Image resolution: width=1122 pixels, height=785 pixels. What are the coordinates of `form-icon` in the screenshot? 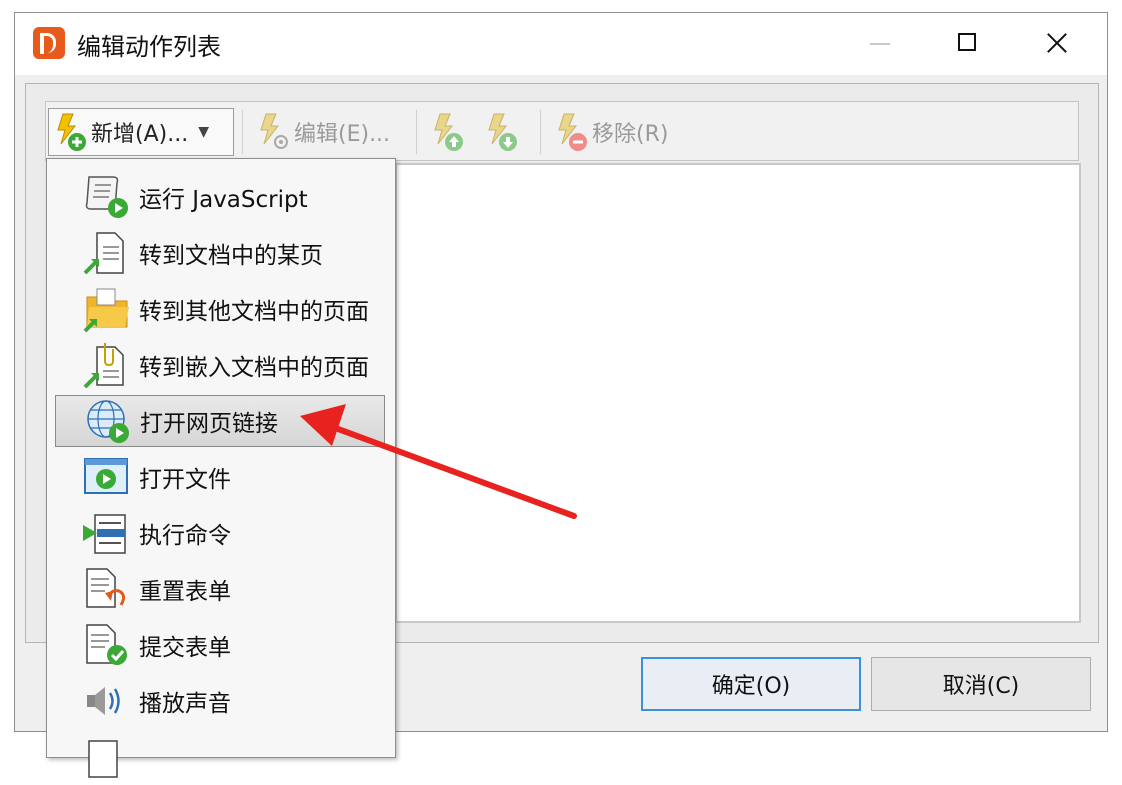 It's located at (107, 757).